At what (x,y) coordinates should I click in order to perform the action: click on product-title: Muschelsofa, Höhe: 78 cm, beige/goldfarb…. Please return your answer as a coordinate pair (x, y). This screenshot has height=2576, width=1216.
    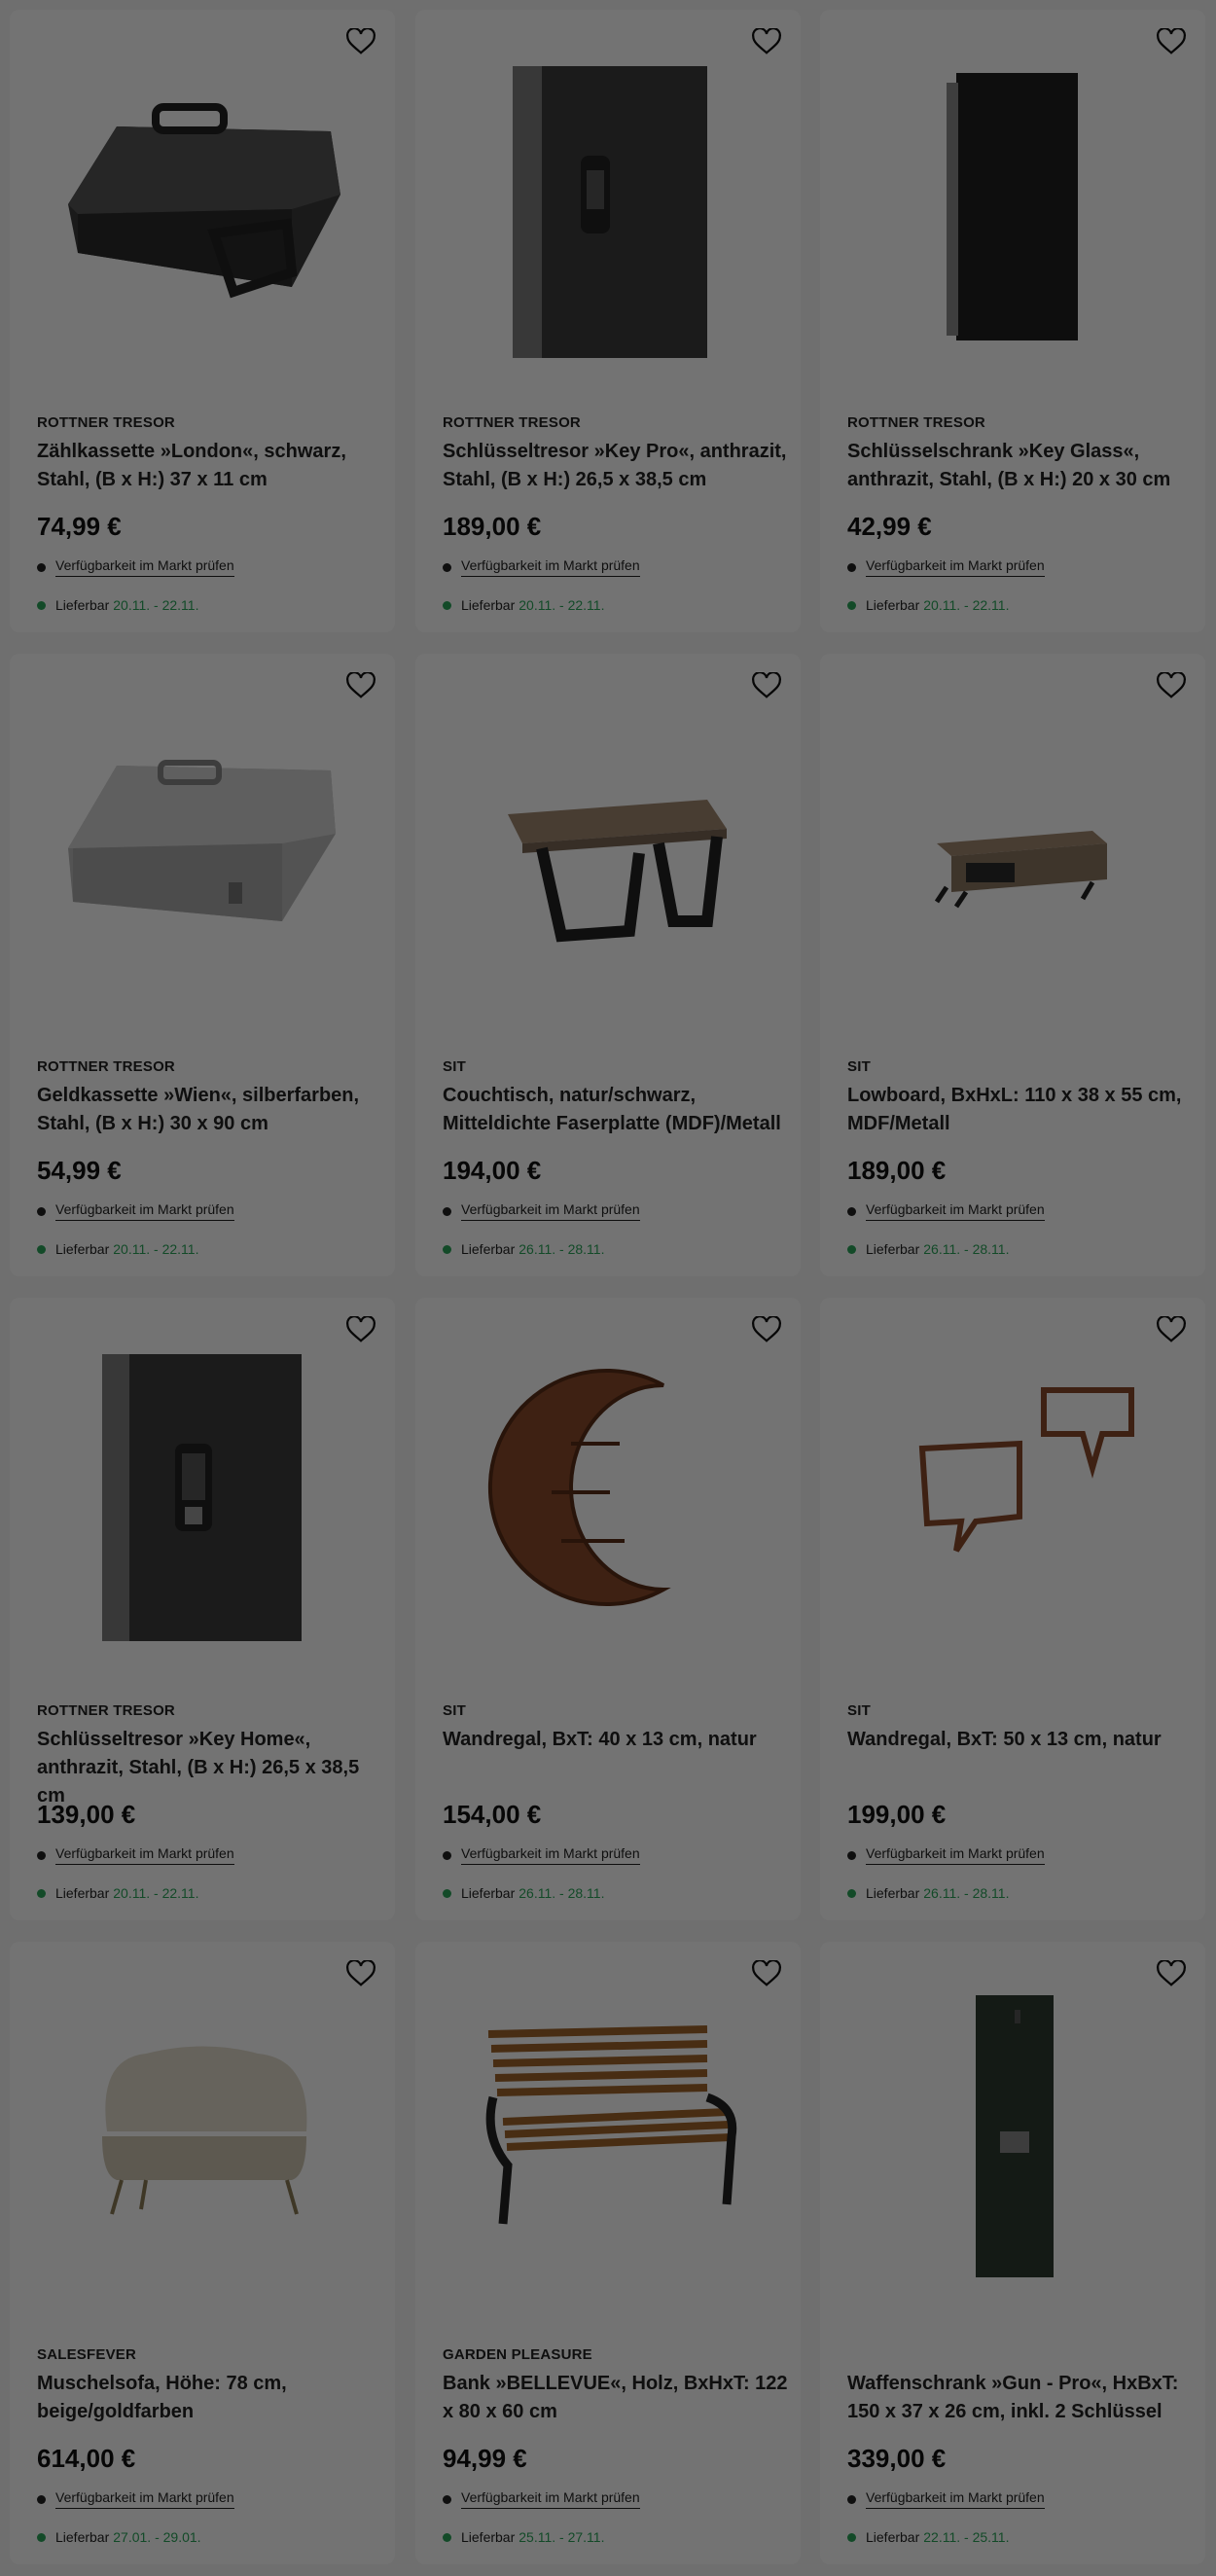
    Looking at the image, I should click on (210, 2398).